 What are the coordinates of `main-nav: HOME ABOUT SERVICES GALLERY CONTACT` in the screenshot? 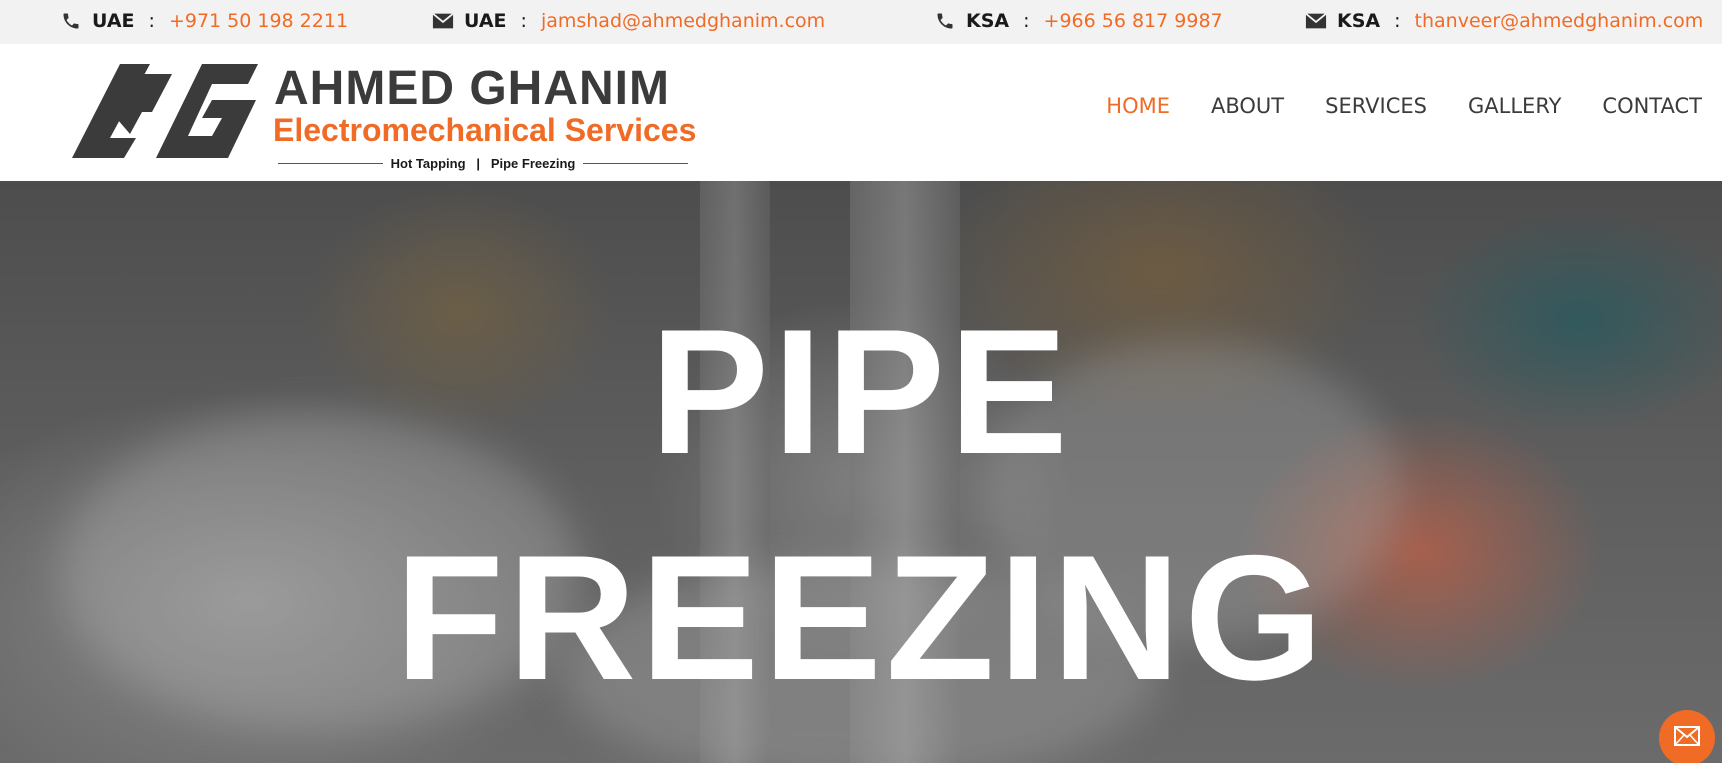 It's located at (1404, 106).